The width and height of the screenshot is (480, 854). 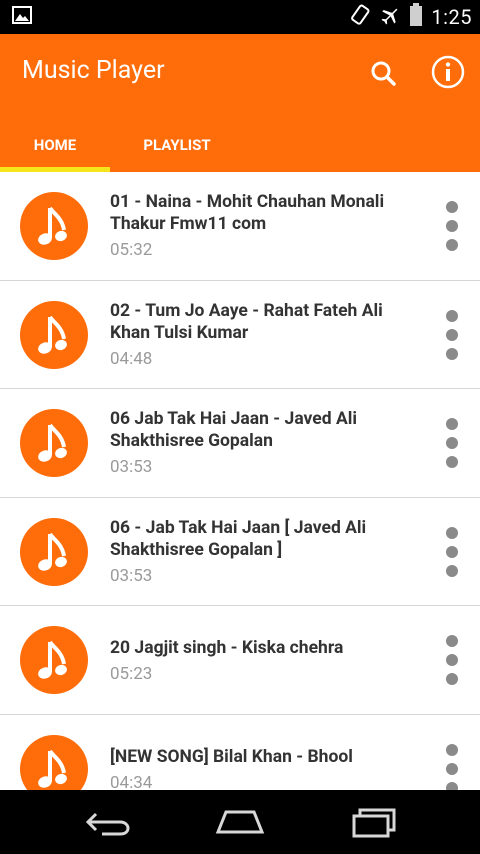 I want to click on recents-button, so click(x=374, y=822).